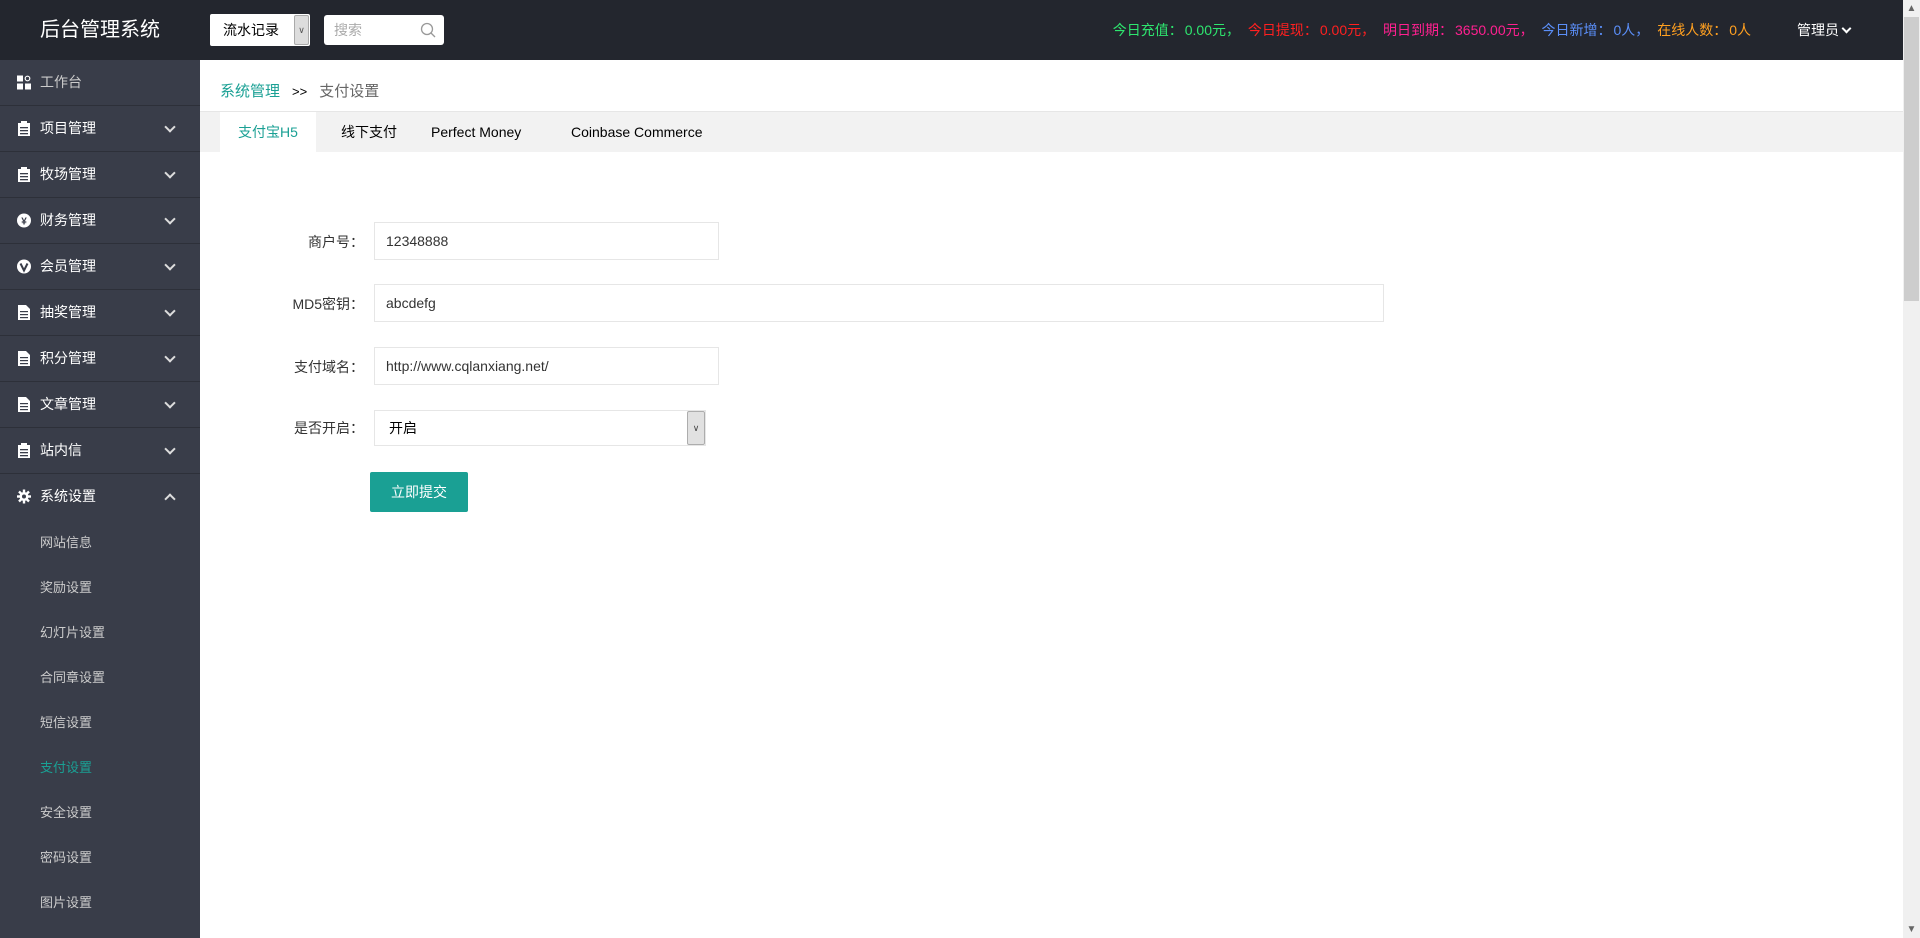  Describe the element at coordinates (100, 267) in the screenshot. I see `sidebar-item-members: 会员管理` at that location.